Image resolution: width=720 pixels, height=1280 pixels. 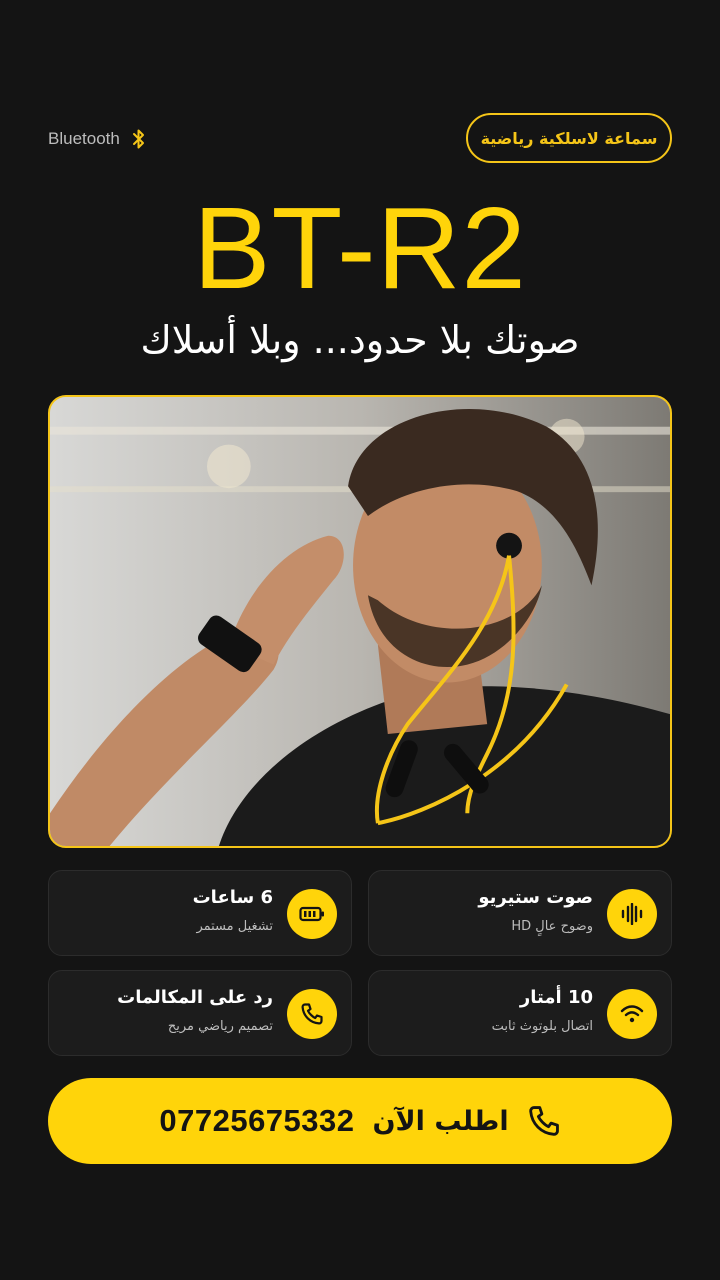 I want to click on feature-title: 6 ساعات, so click(x=232, y=897).